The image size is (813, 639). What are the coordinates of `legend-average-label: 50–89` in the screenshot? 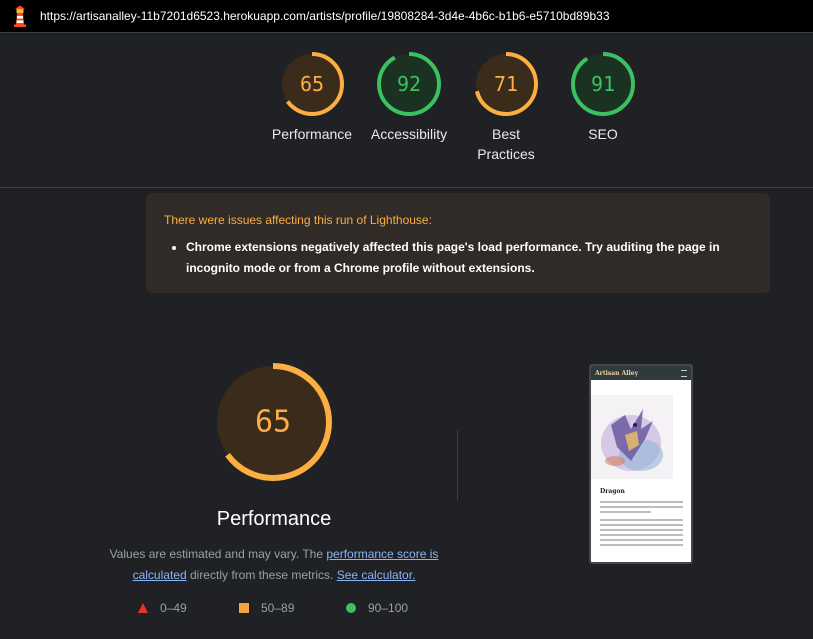 It's located at (278, 608).